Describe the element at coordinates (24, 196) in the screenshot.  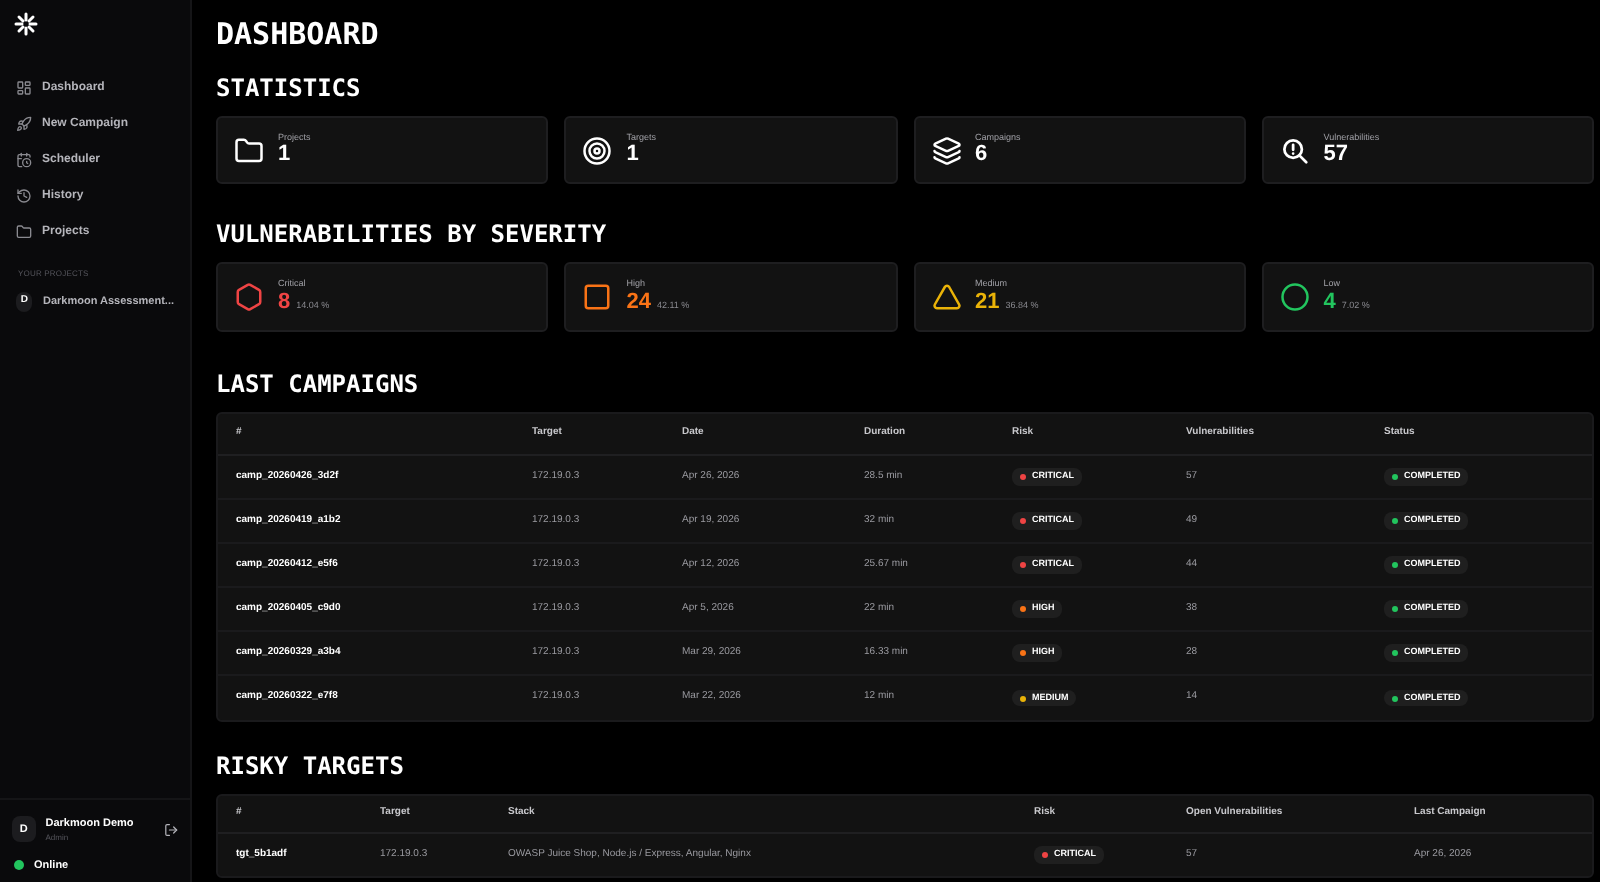
I see `history-icon` at that location.